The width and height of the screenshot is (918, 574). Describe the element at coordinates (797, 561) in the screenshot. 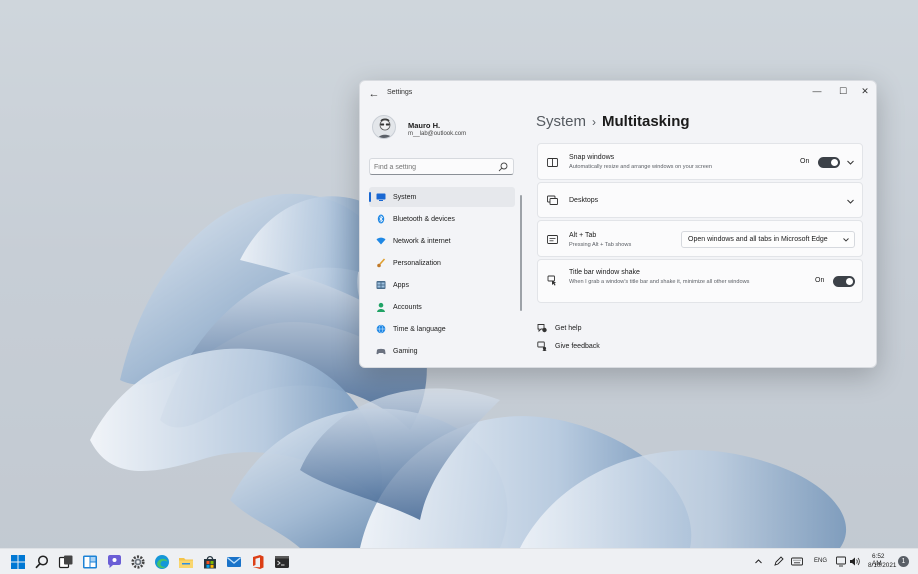

I see `keyboard-icon` at that location.